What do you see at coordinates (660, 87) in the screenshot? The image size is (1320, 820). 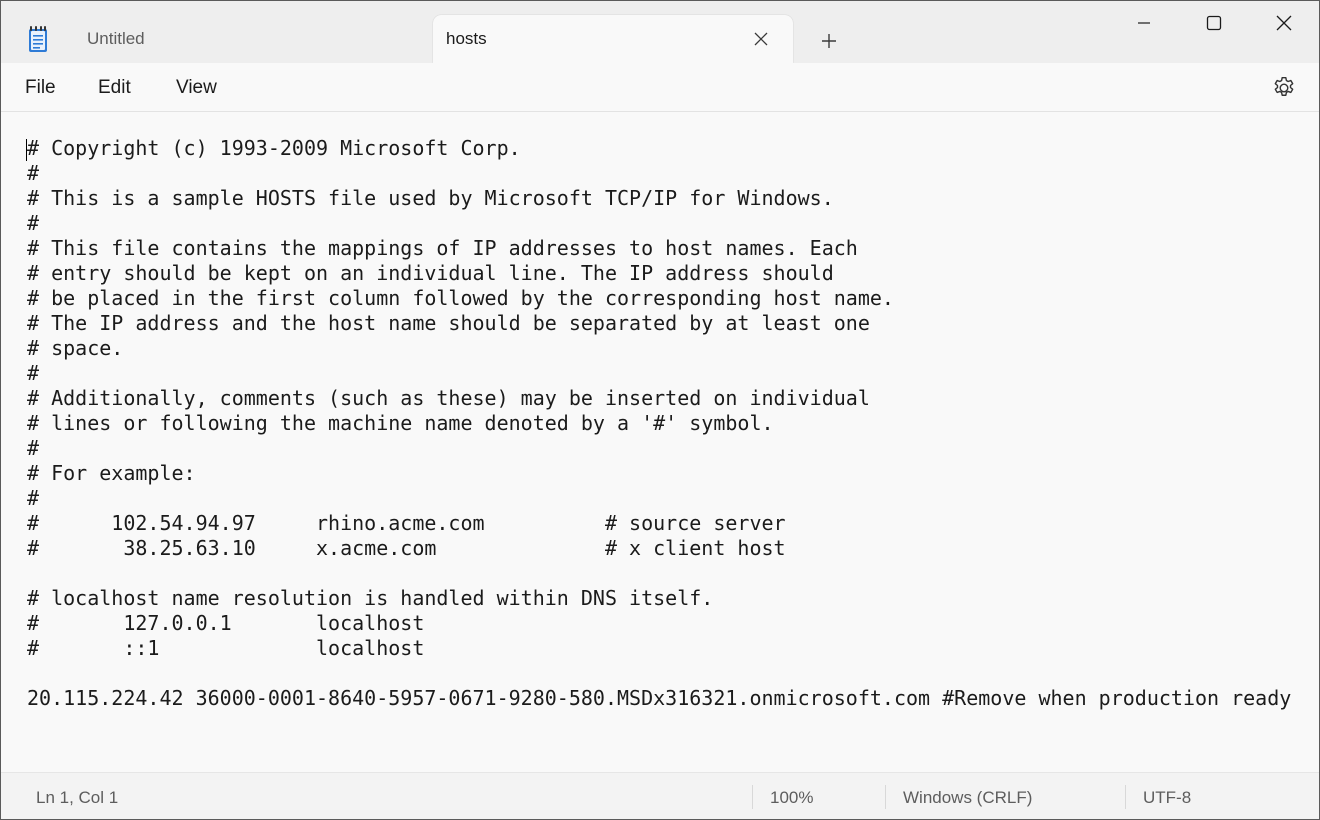 I see `menu-bar: File Edit View` at bounding box center [660, 87].